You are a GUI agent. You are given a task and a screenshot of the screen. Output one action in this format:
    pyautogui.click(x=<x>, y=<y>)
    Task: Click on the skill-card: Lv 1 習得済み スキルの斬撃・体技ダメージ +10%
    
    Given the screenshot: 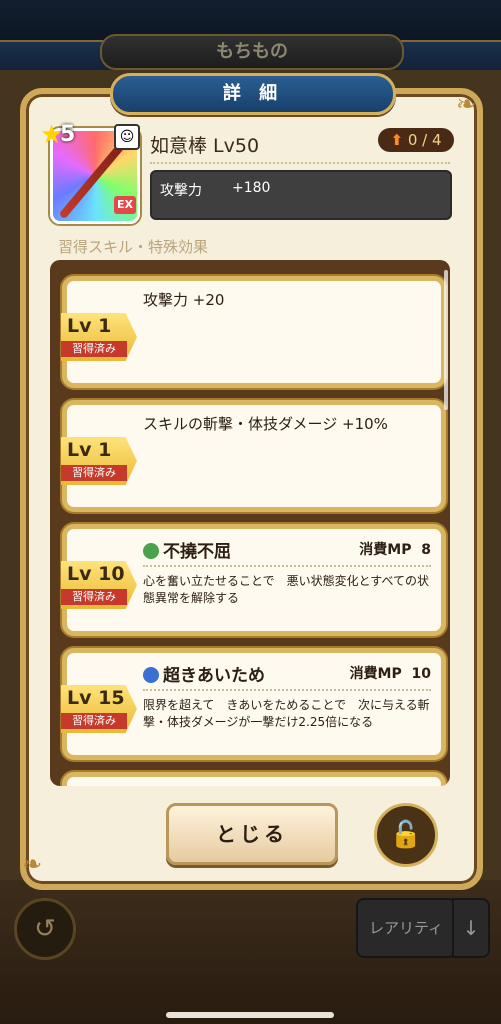 What is the action you would take?
    pyautogui.click(x=253, y=456)
    